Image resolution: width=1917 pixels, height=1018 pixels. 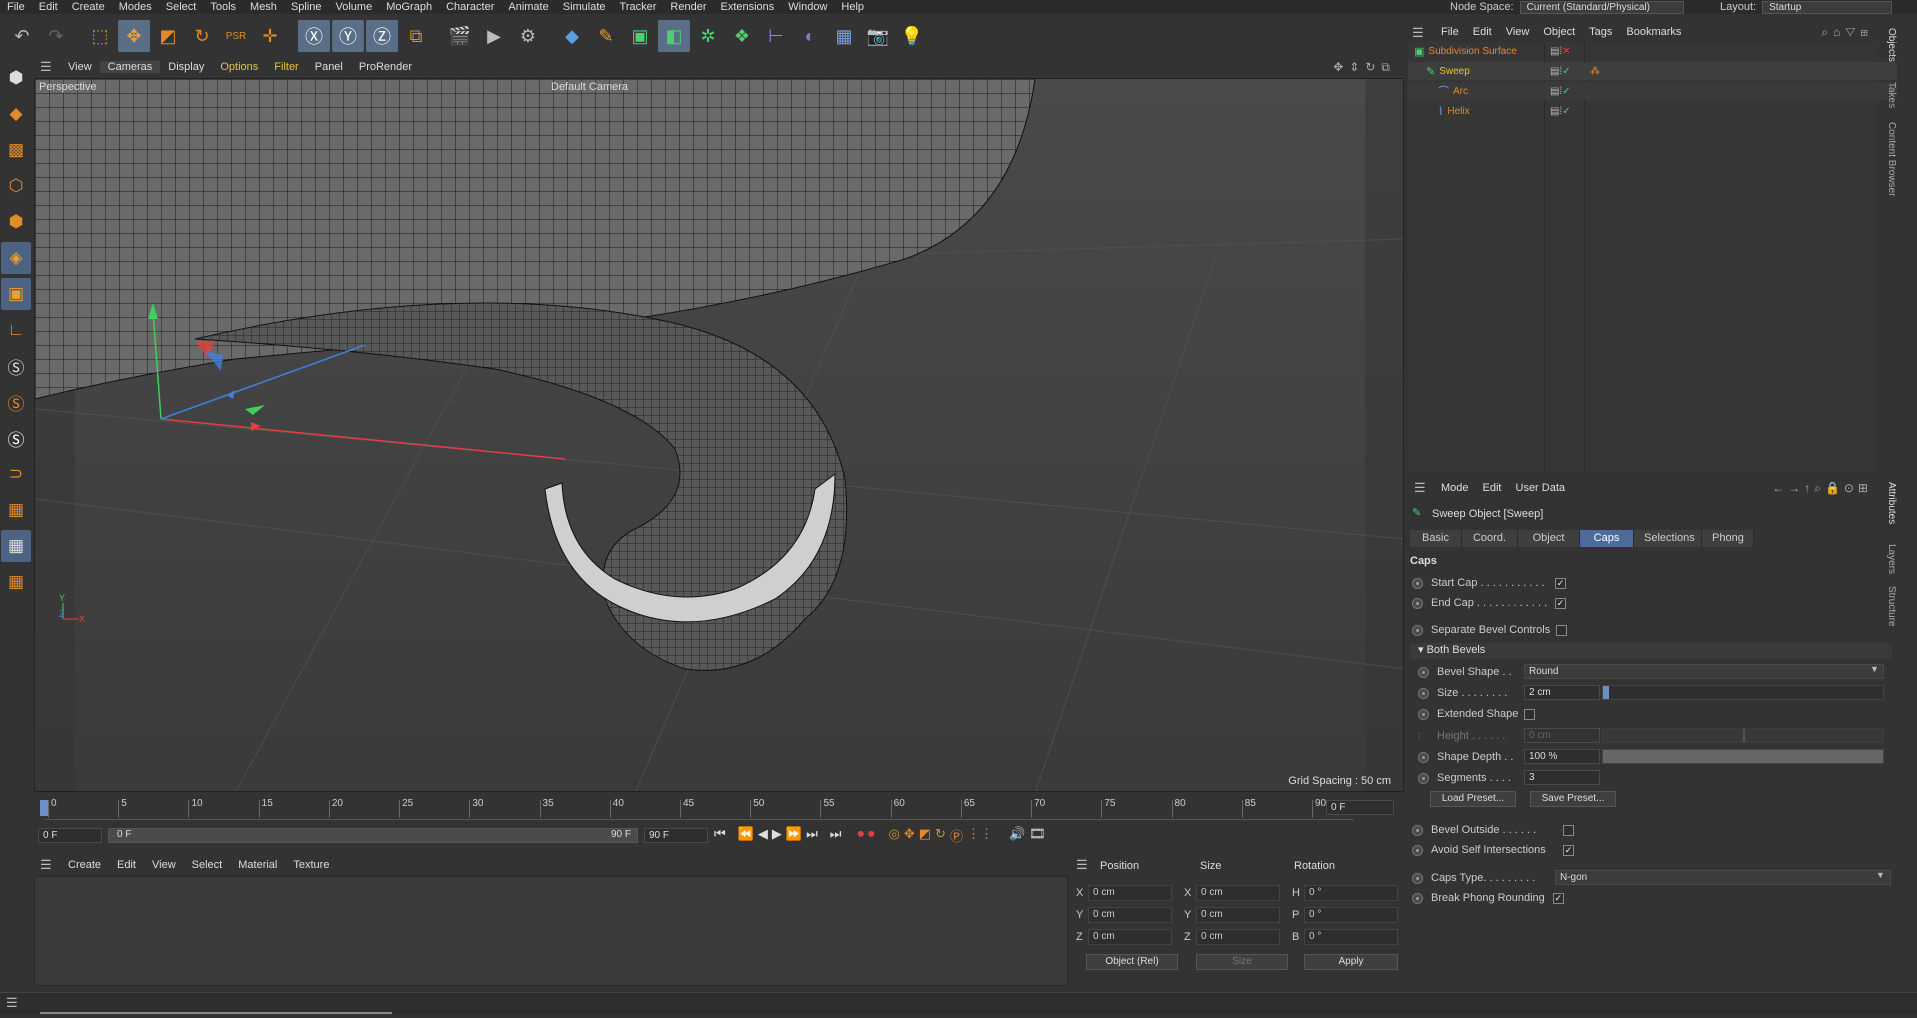 What do you see at coordinates (747, 7) in the screenshot?
I see `menu-extensions: Extensions` at bounding box center [747, 7].